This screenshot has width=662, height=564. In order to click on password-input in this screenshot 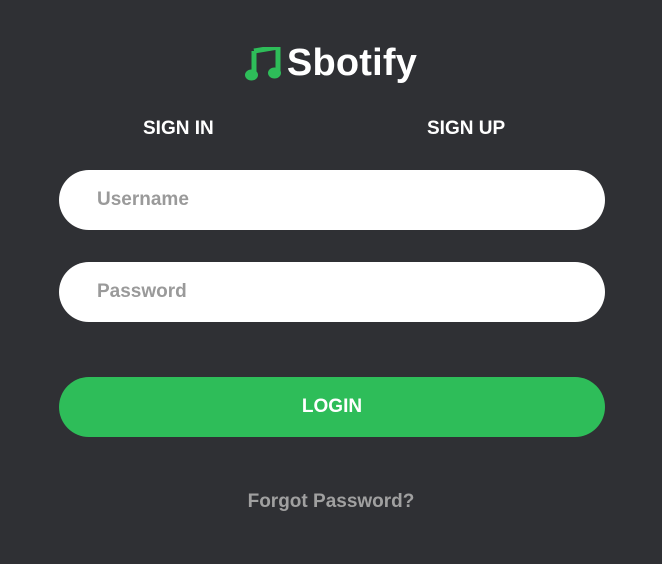, I will do `click(332, 292)`.